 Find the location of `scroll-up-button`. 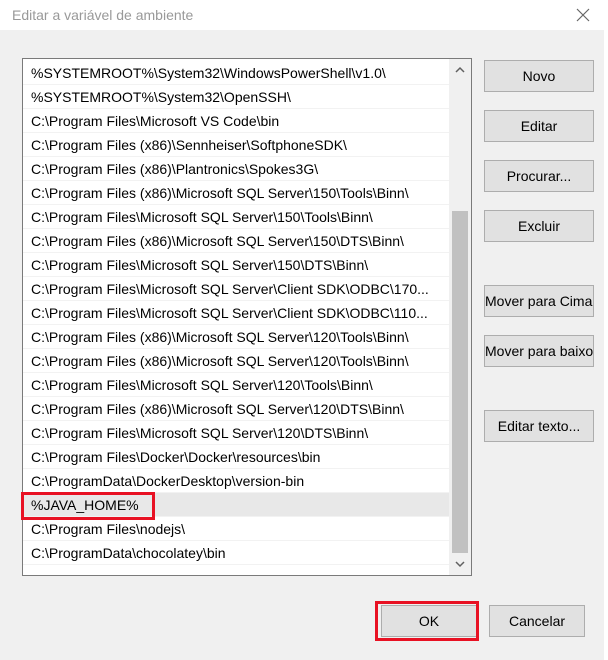

scroll-up-button is located at coordinates (460, 69).